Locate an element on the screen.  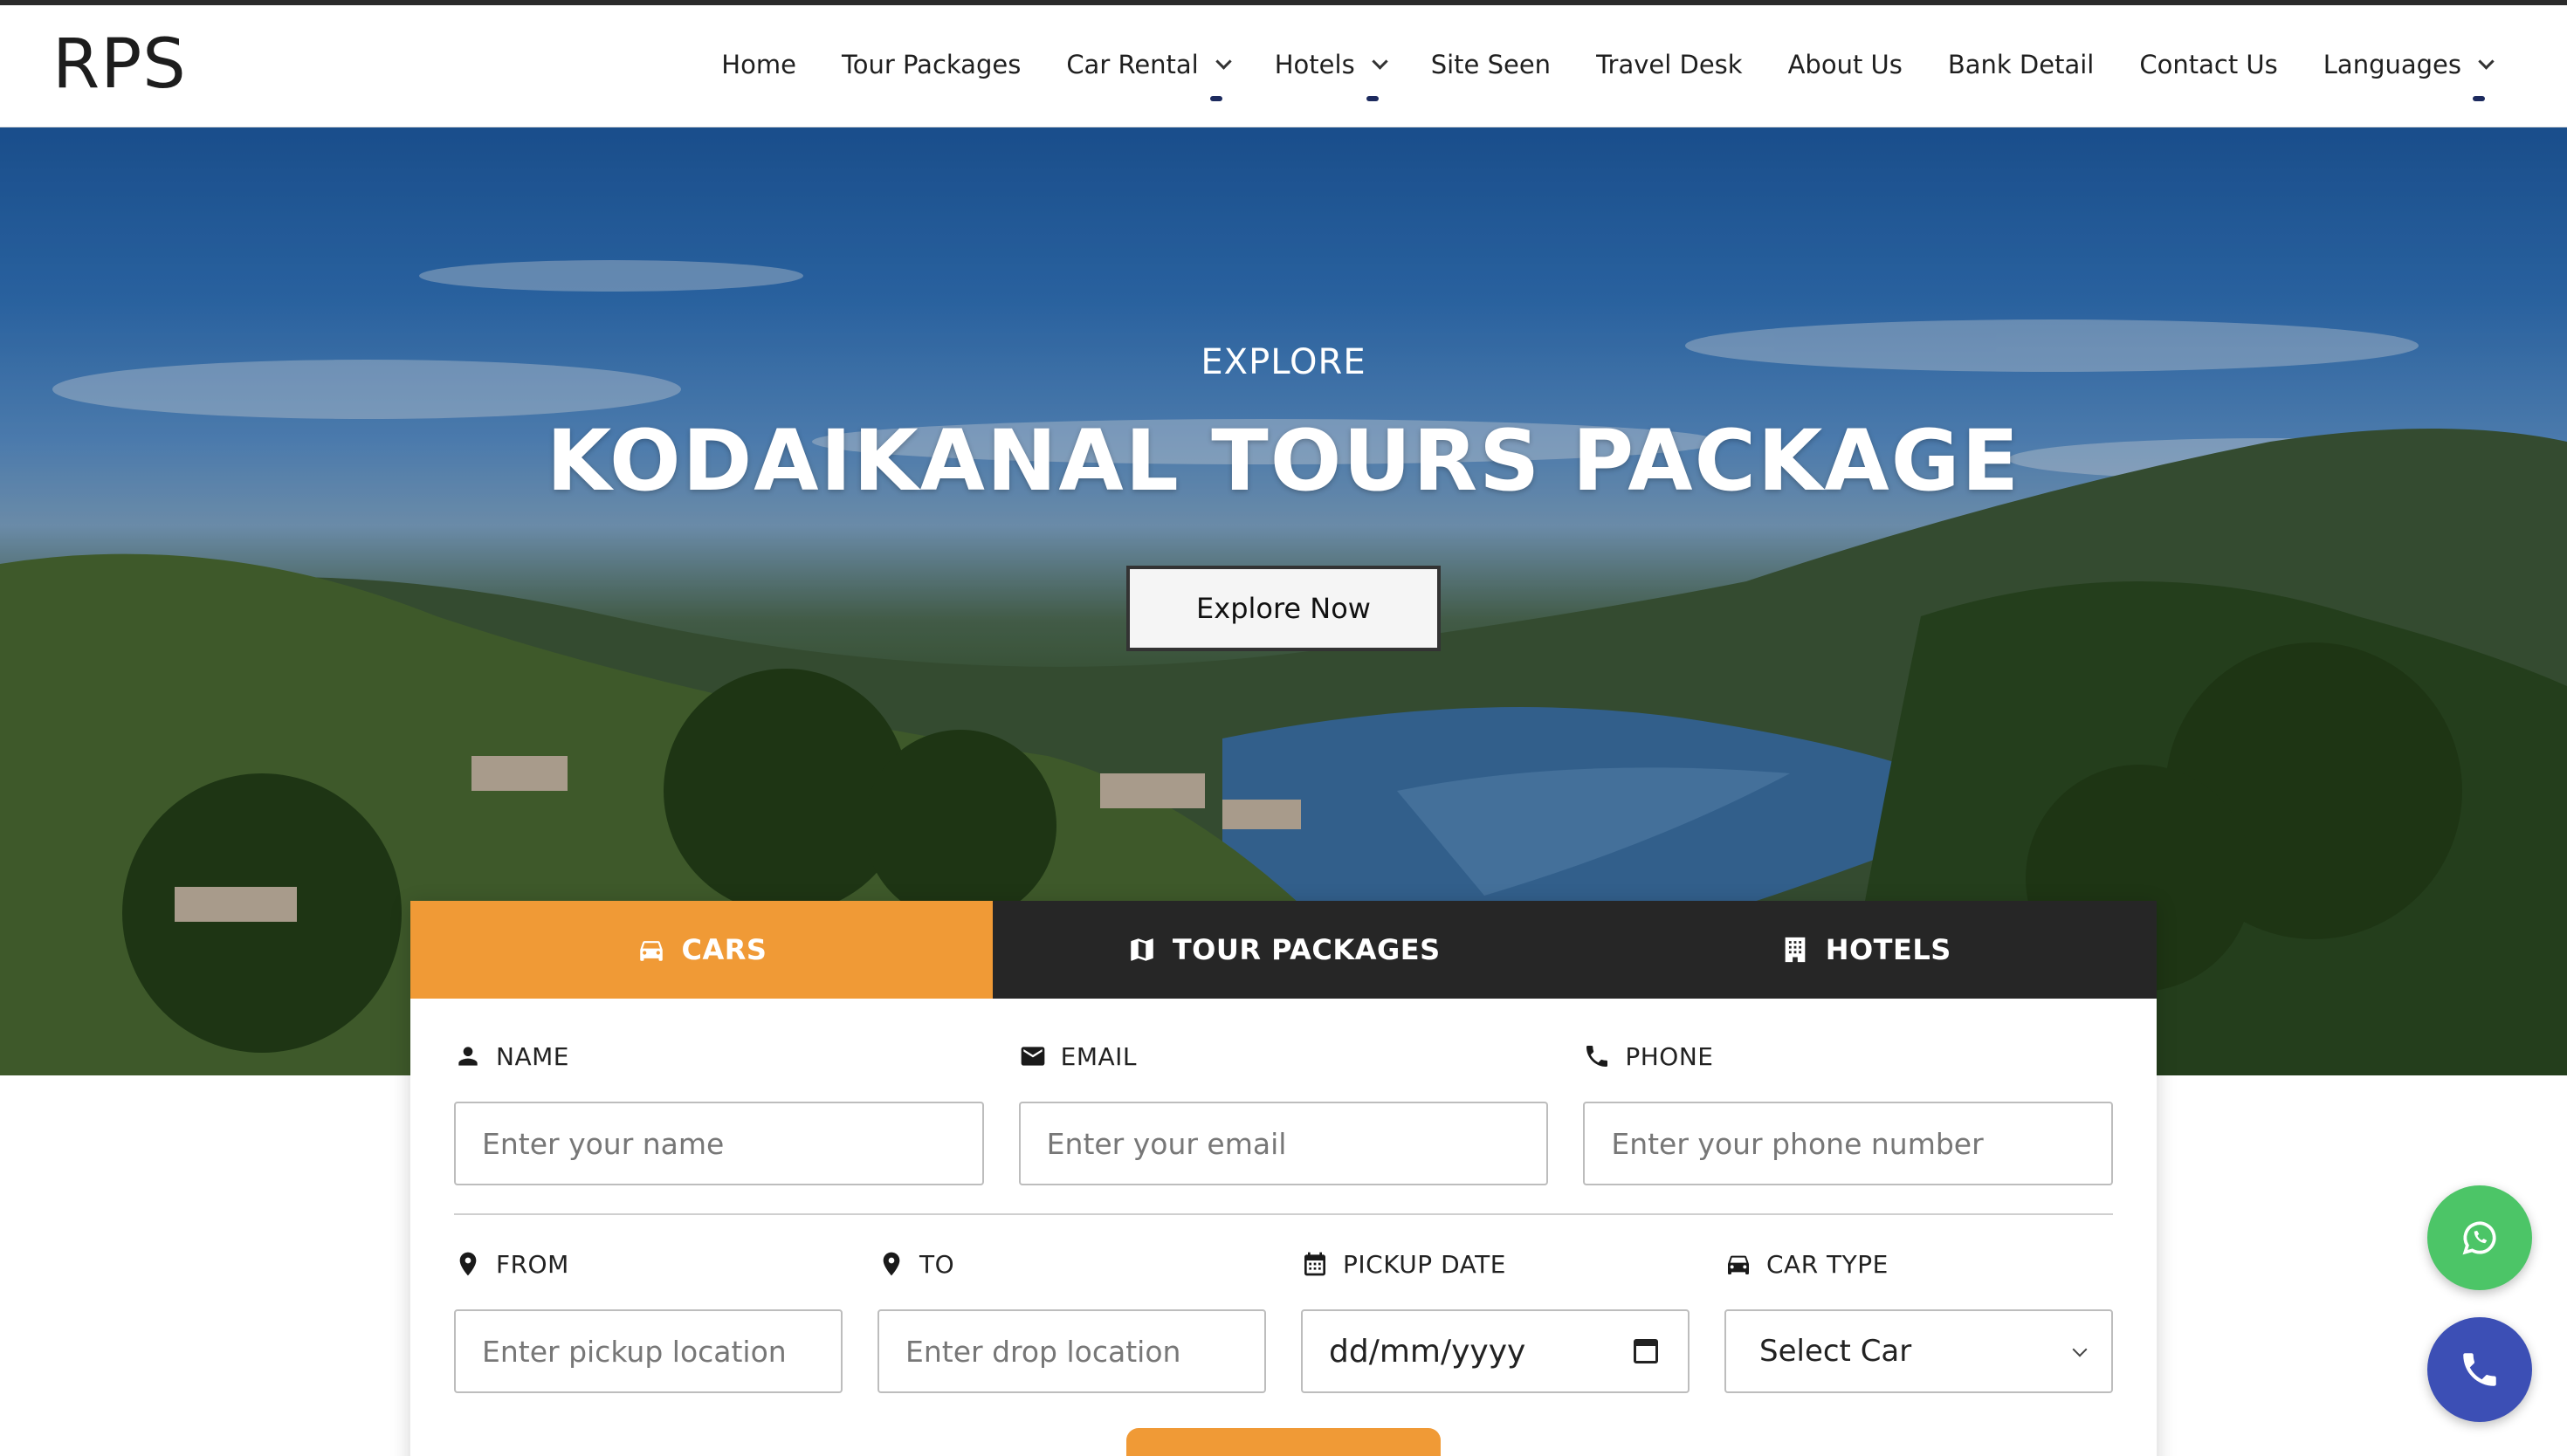
nav-contact-us-label: Contact Us is located at coordinates (2208, 64).